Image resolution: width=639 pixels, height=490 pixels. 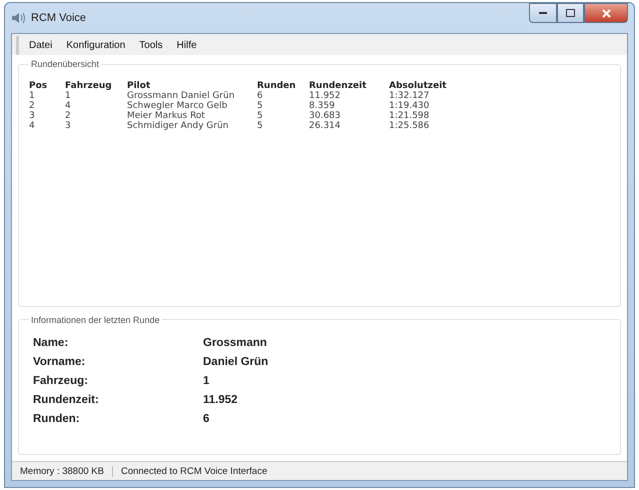 I want to click on table-cell-text: 1:32.127, so click(x=409, y=96).